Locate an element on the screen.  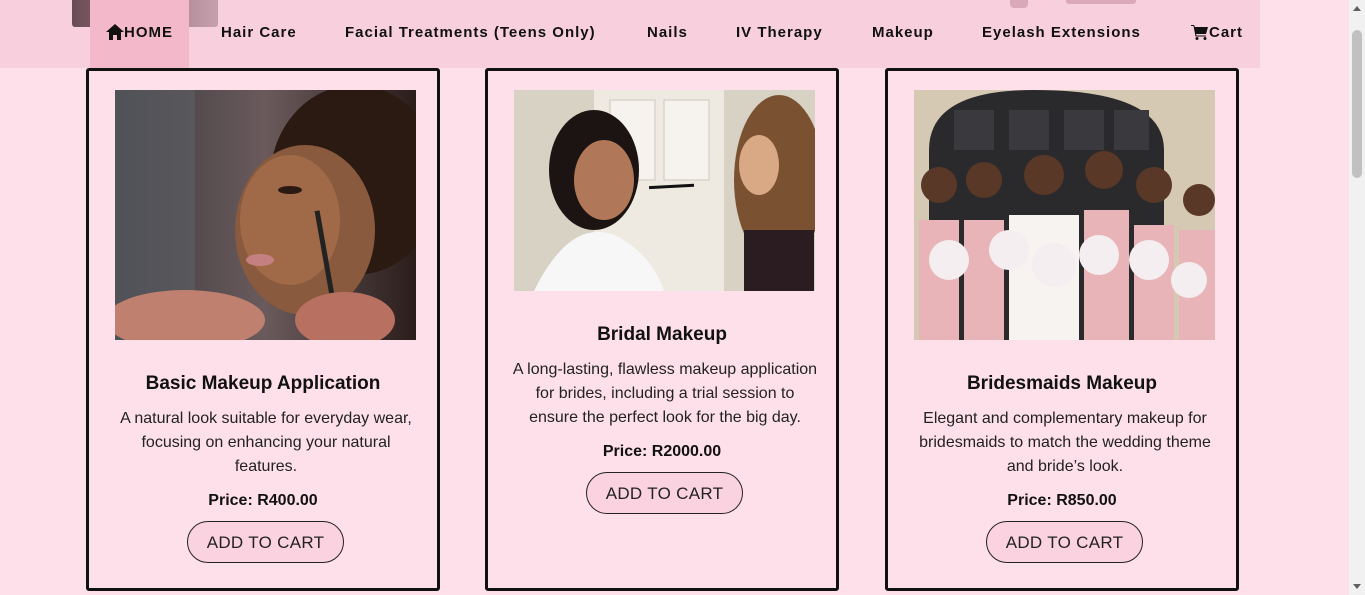
product-title: Bridal Makeup is located at coordinates (662, 334).